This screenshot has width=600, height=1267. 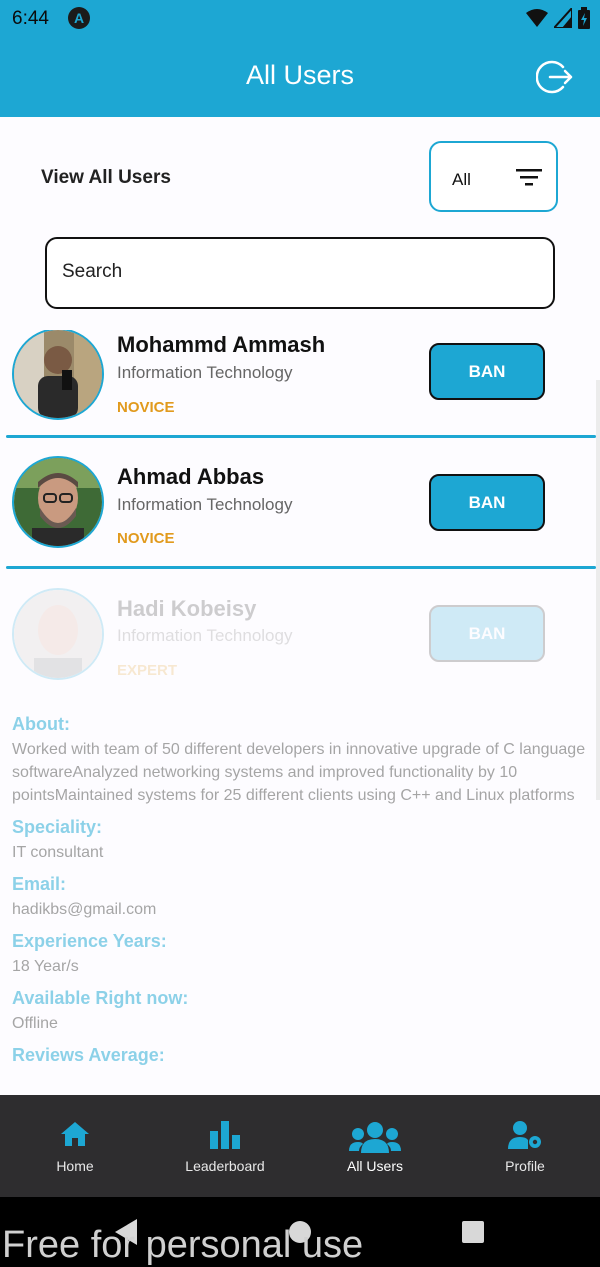 I want to click on user-name: Mohammd Ammash, so click(x=221, y=344).